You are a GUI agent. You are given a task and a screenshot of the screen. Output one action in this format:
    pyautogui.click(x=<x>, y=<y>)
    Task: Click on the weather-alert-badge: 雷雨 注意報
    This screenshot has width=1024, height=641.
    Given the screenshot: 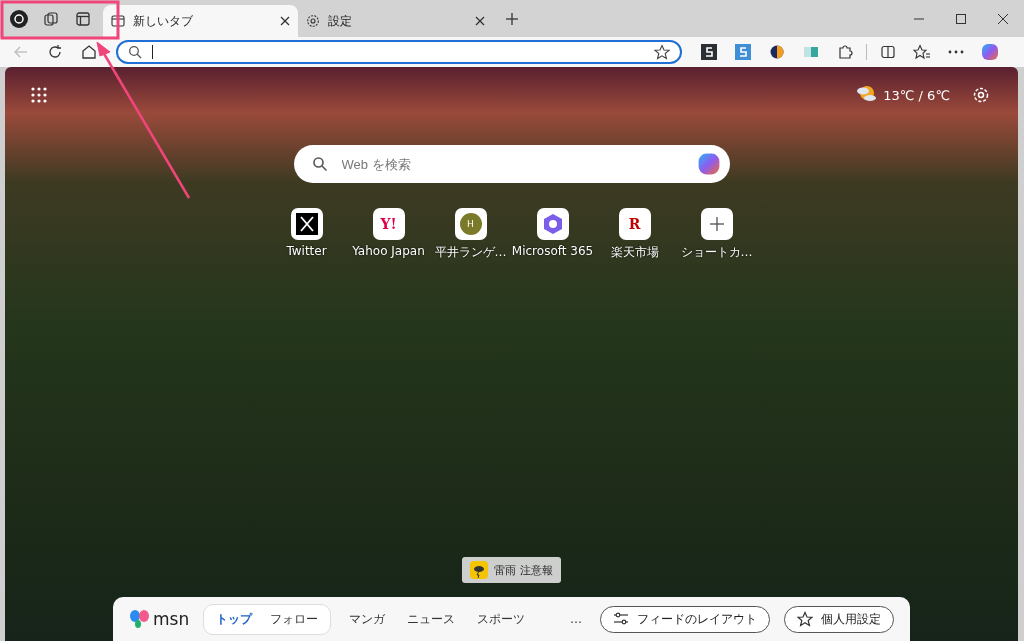 What is the action you would take?
    pyautogui.click(x=511, y=570)
    